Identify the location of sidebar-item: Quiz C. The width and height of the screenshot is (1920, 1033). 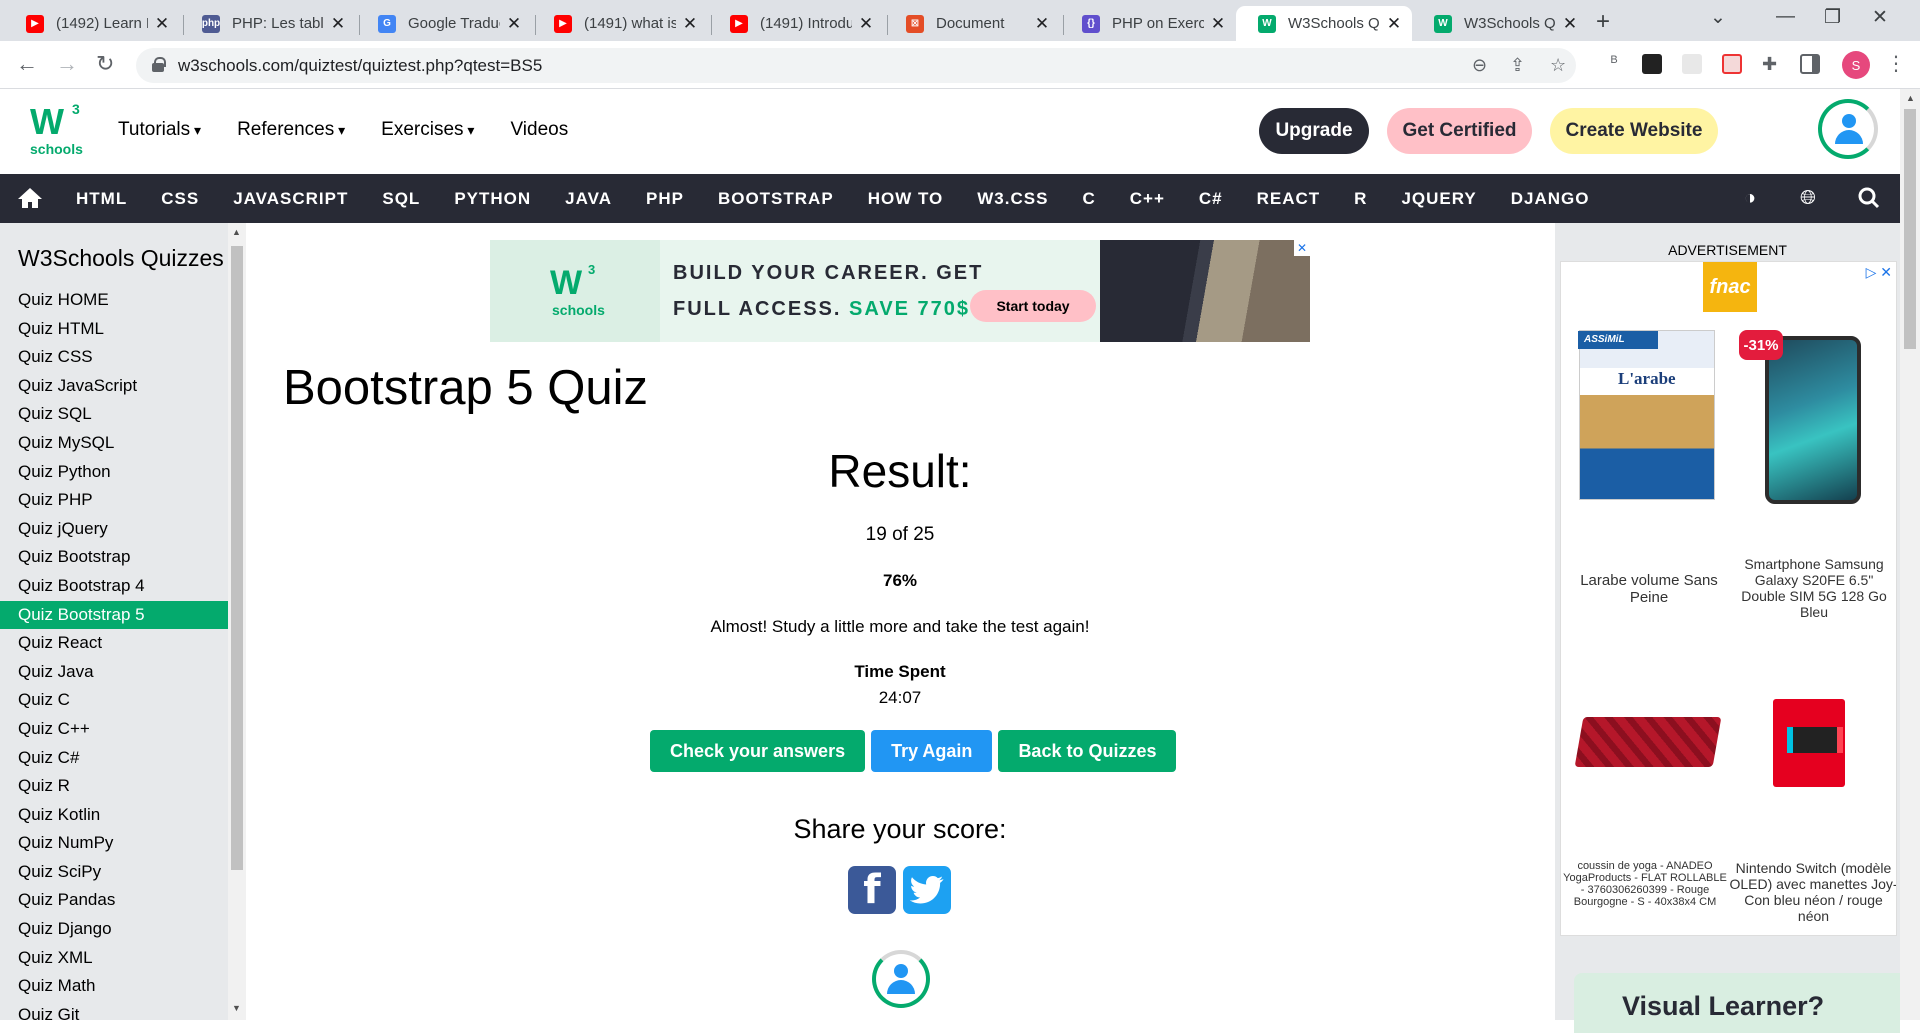
(114, 700).